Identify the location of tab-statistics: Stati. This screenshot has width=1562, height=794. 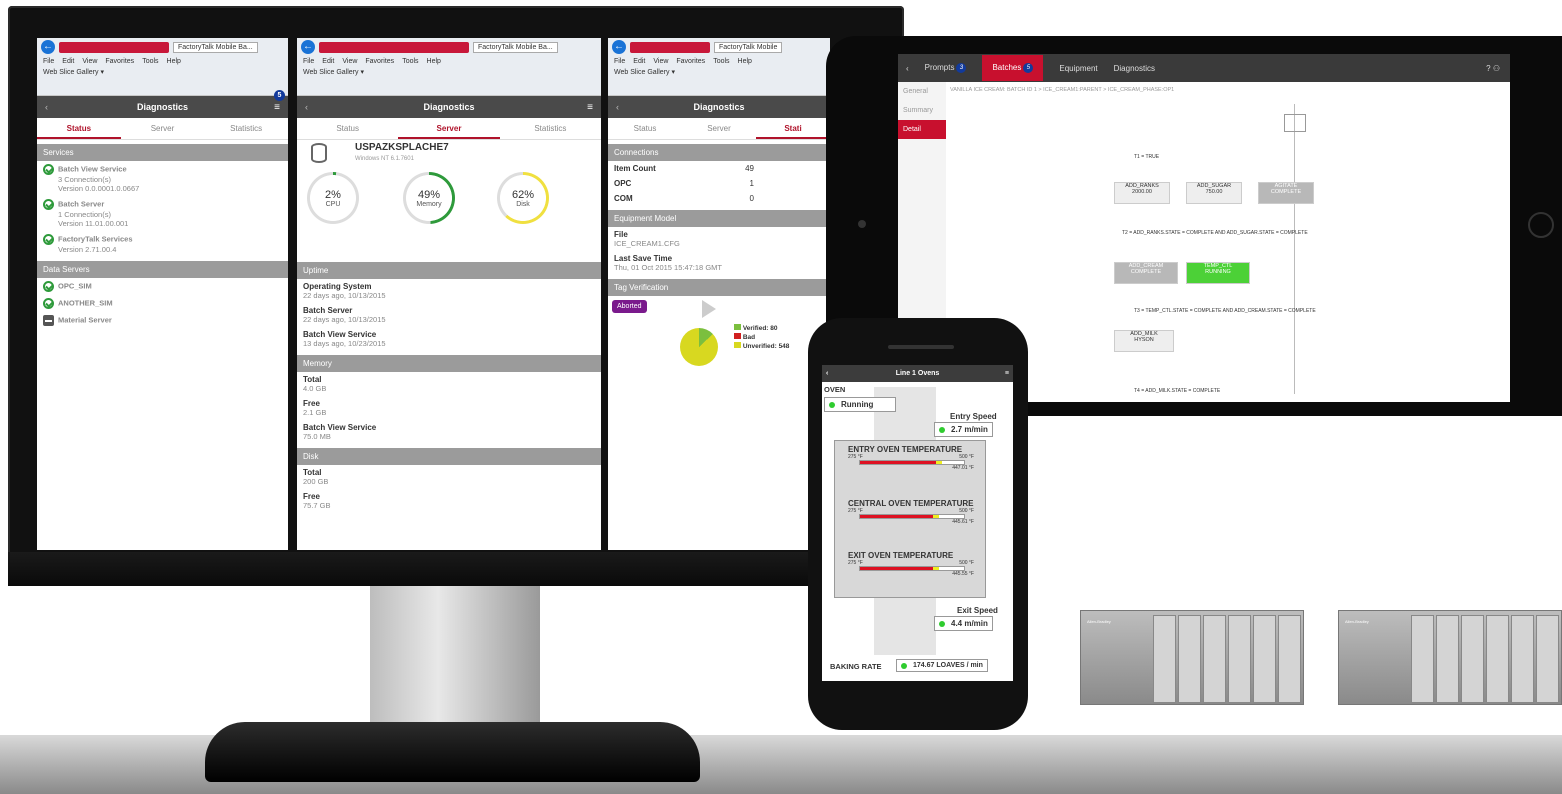
(793, 128).